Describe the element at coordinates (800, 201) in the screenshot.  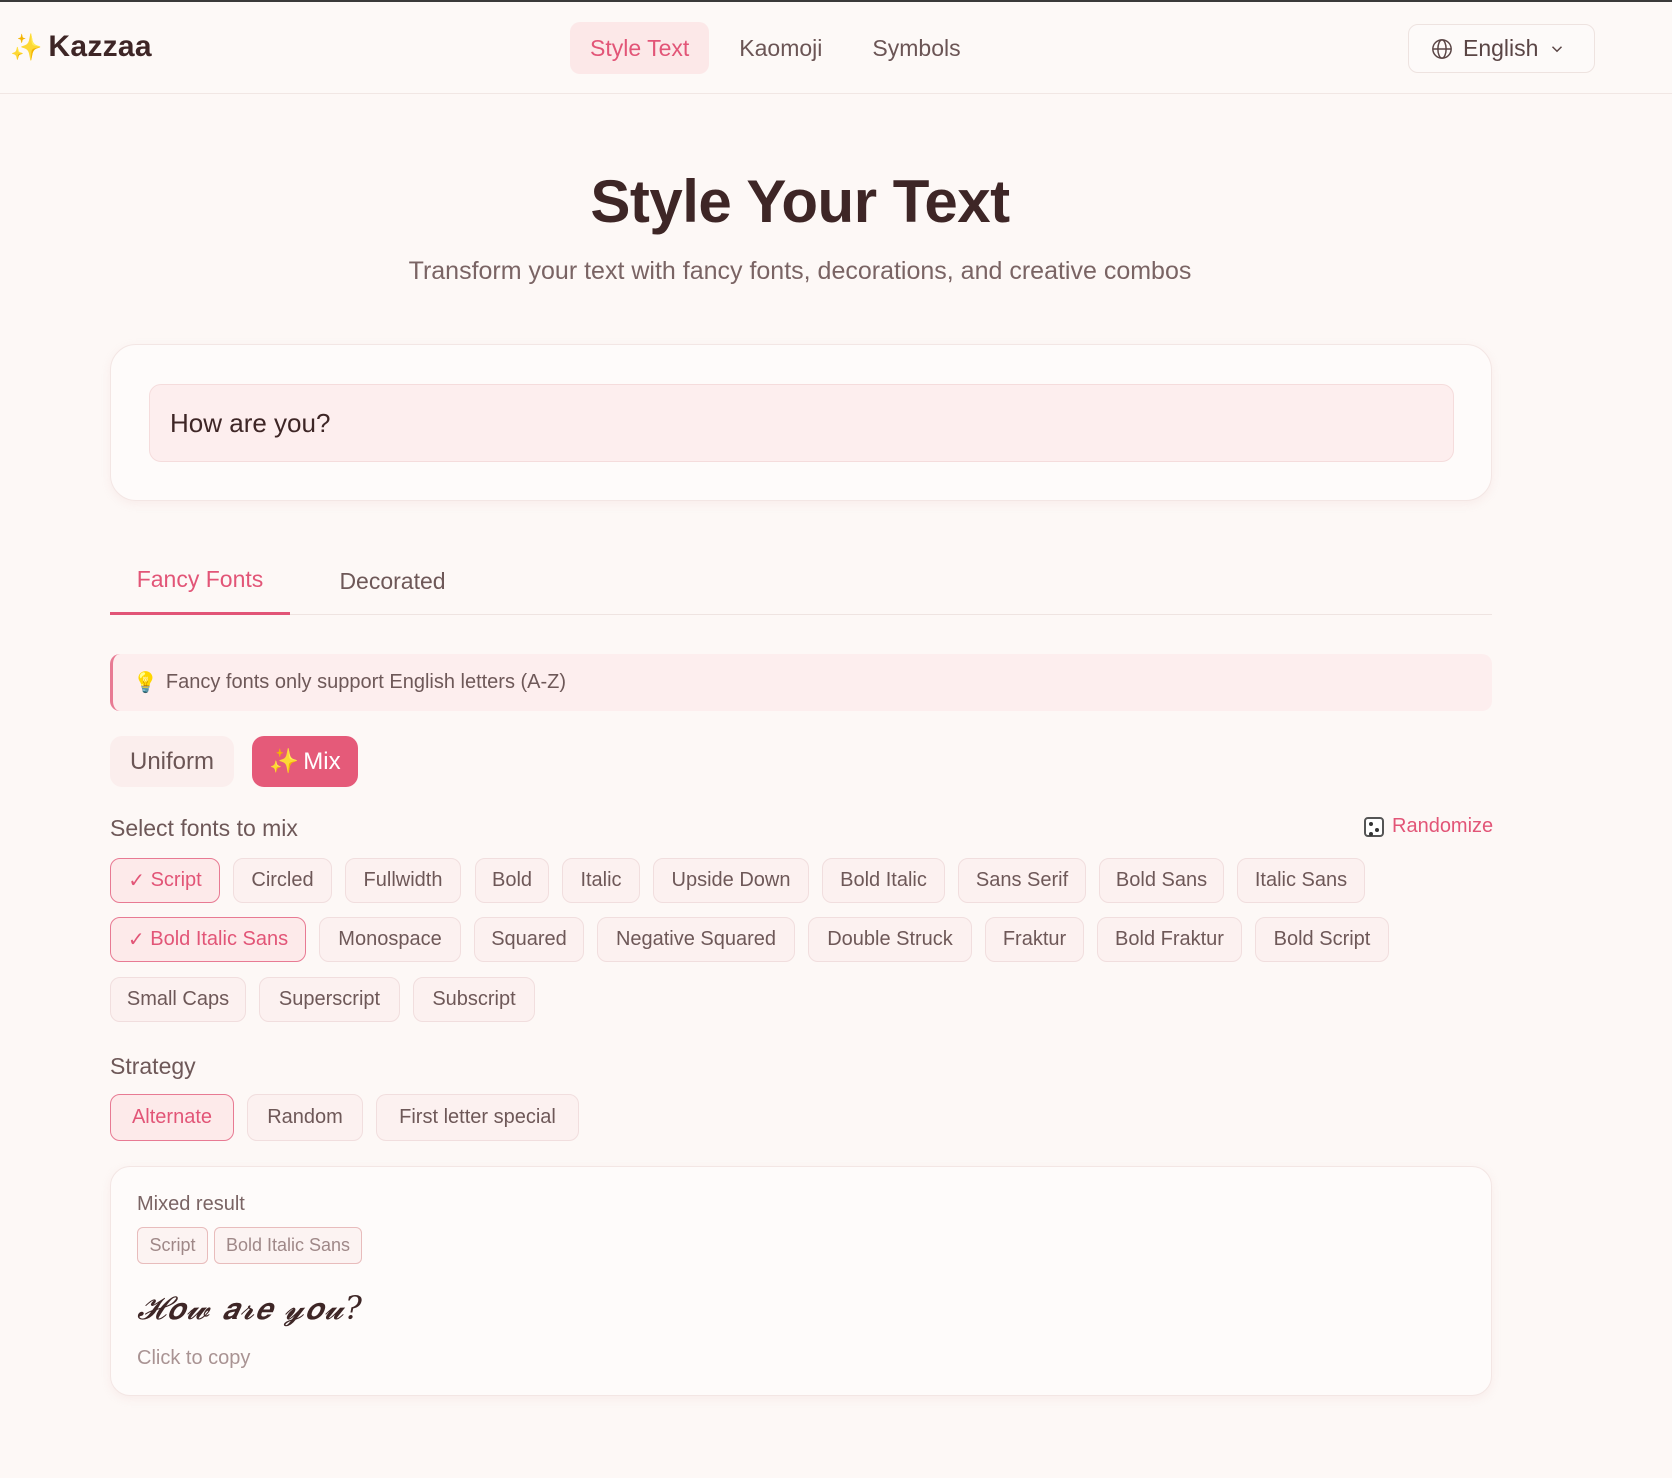
I see `page-title: Style Your Text` at that location.